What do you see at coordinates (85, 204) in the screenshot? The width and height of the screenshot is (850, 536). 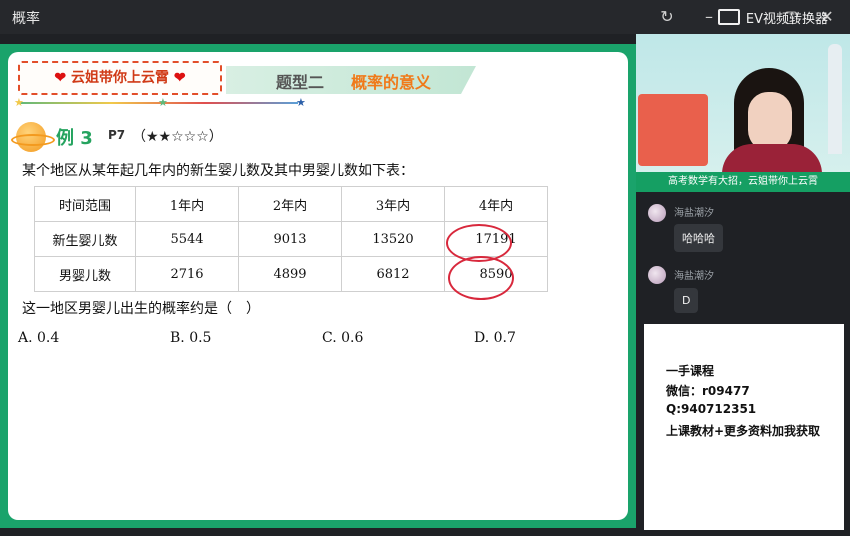 I see `table-header: 时间范围` at bounding box center [85, 204].